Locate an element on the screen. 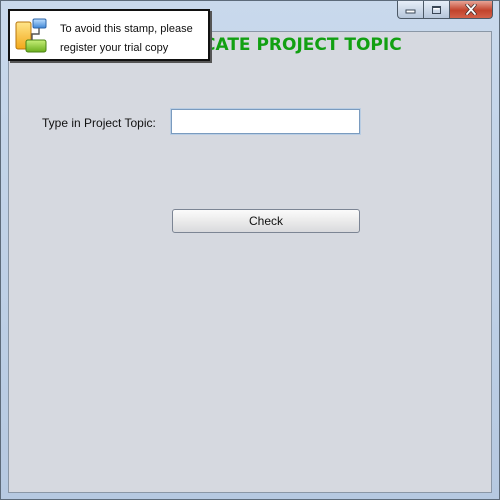 This screenshot has height=500, width=500. maximize-icon is located at coordinates (436, 9).